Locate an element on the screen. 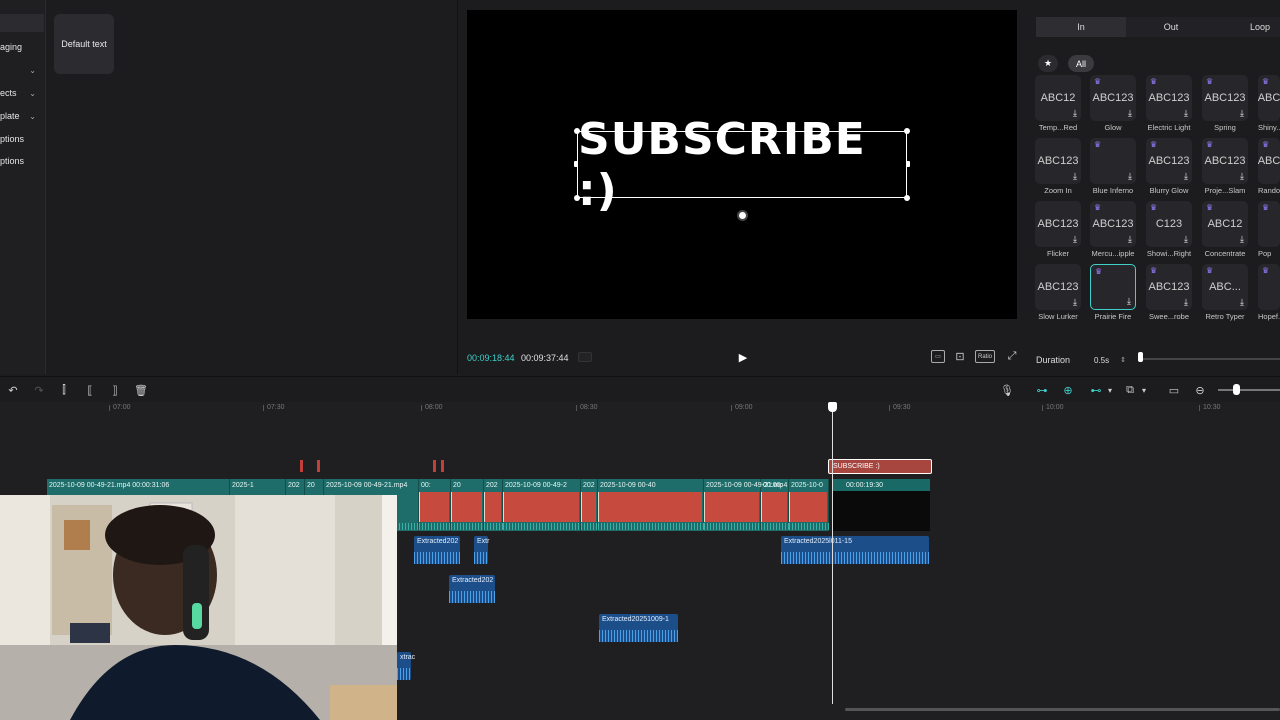 The width and height of the screenshot is (1280, 720). playhead-line is located at coordinates (832, 553).